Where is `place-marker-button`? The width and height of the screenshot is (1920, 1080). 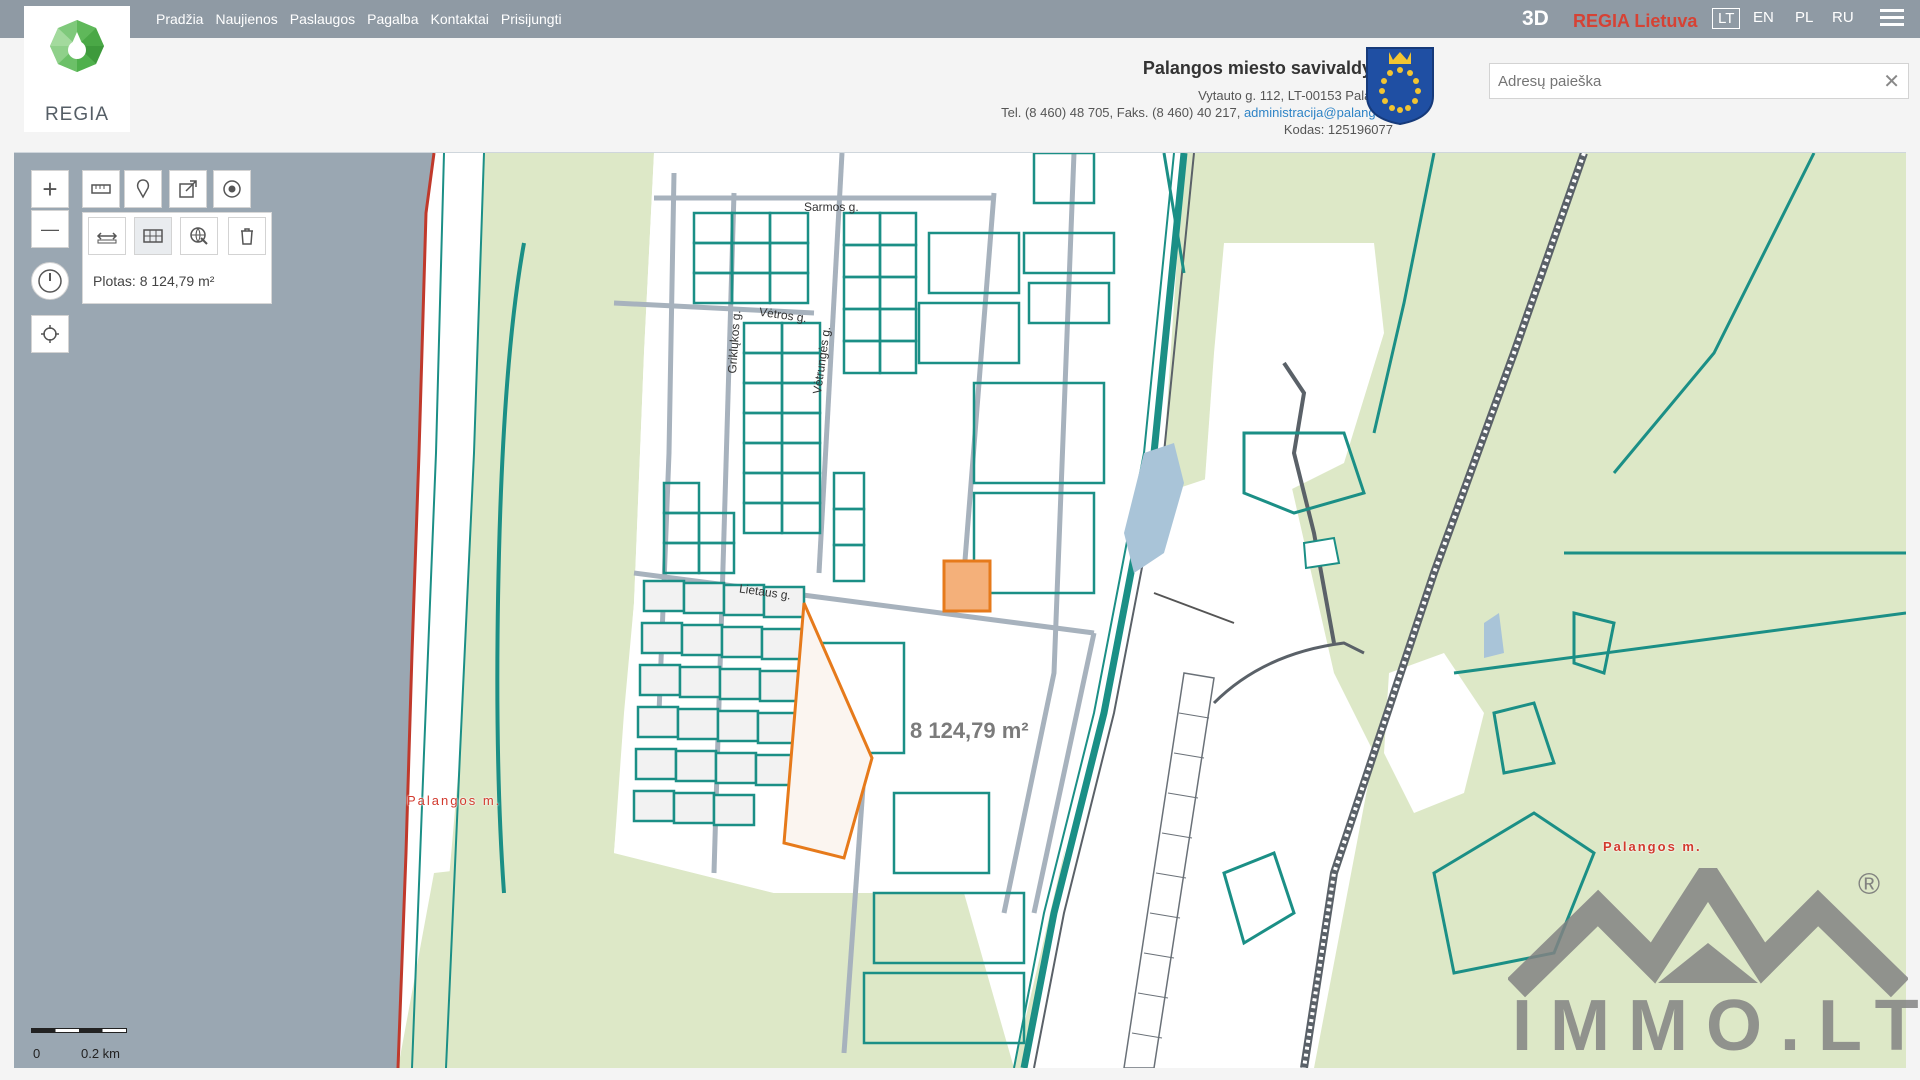 place-marker-button is located at coordinates (143, 189).